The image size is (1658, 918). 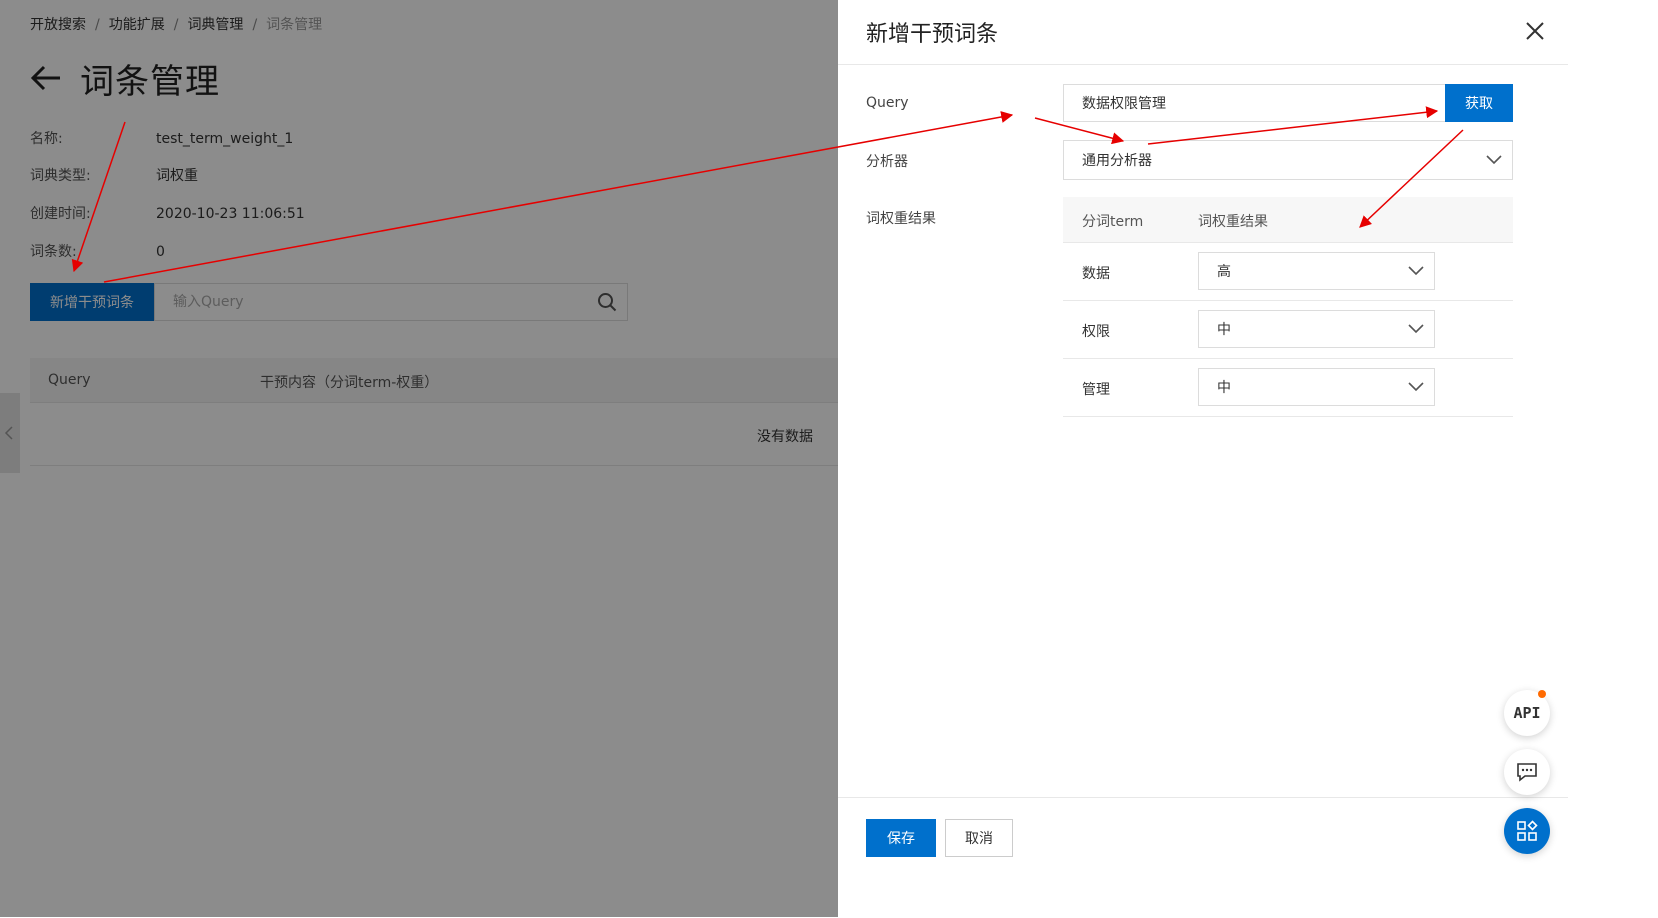 I want to click on term-cell: 数据, so click(x=1096, y=274).